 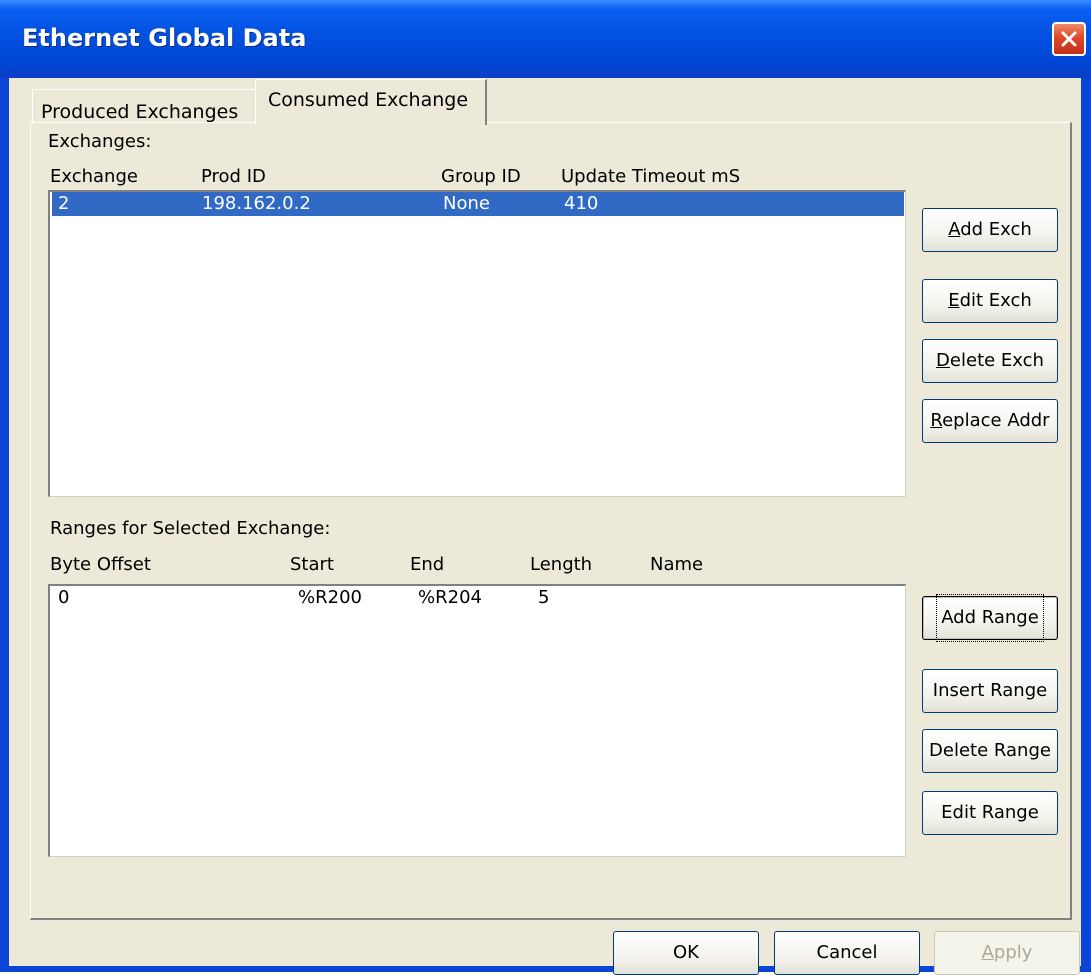 I want to click on cancel-button: Cancel, so click(x=847, y=953).